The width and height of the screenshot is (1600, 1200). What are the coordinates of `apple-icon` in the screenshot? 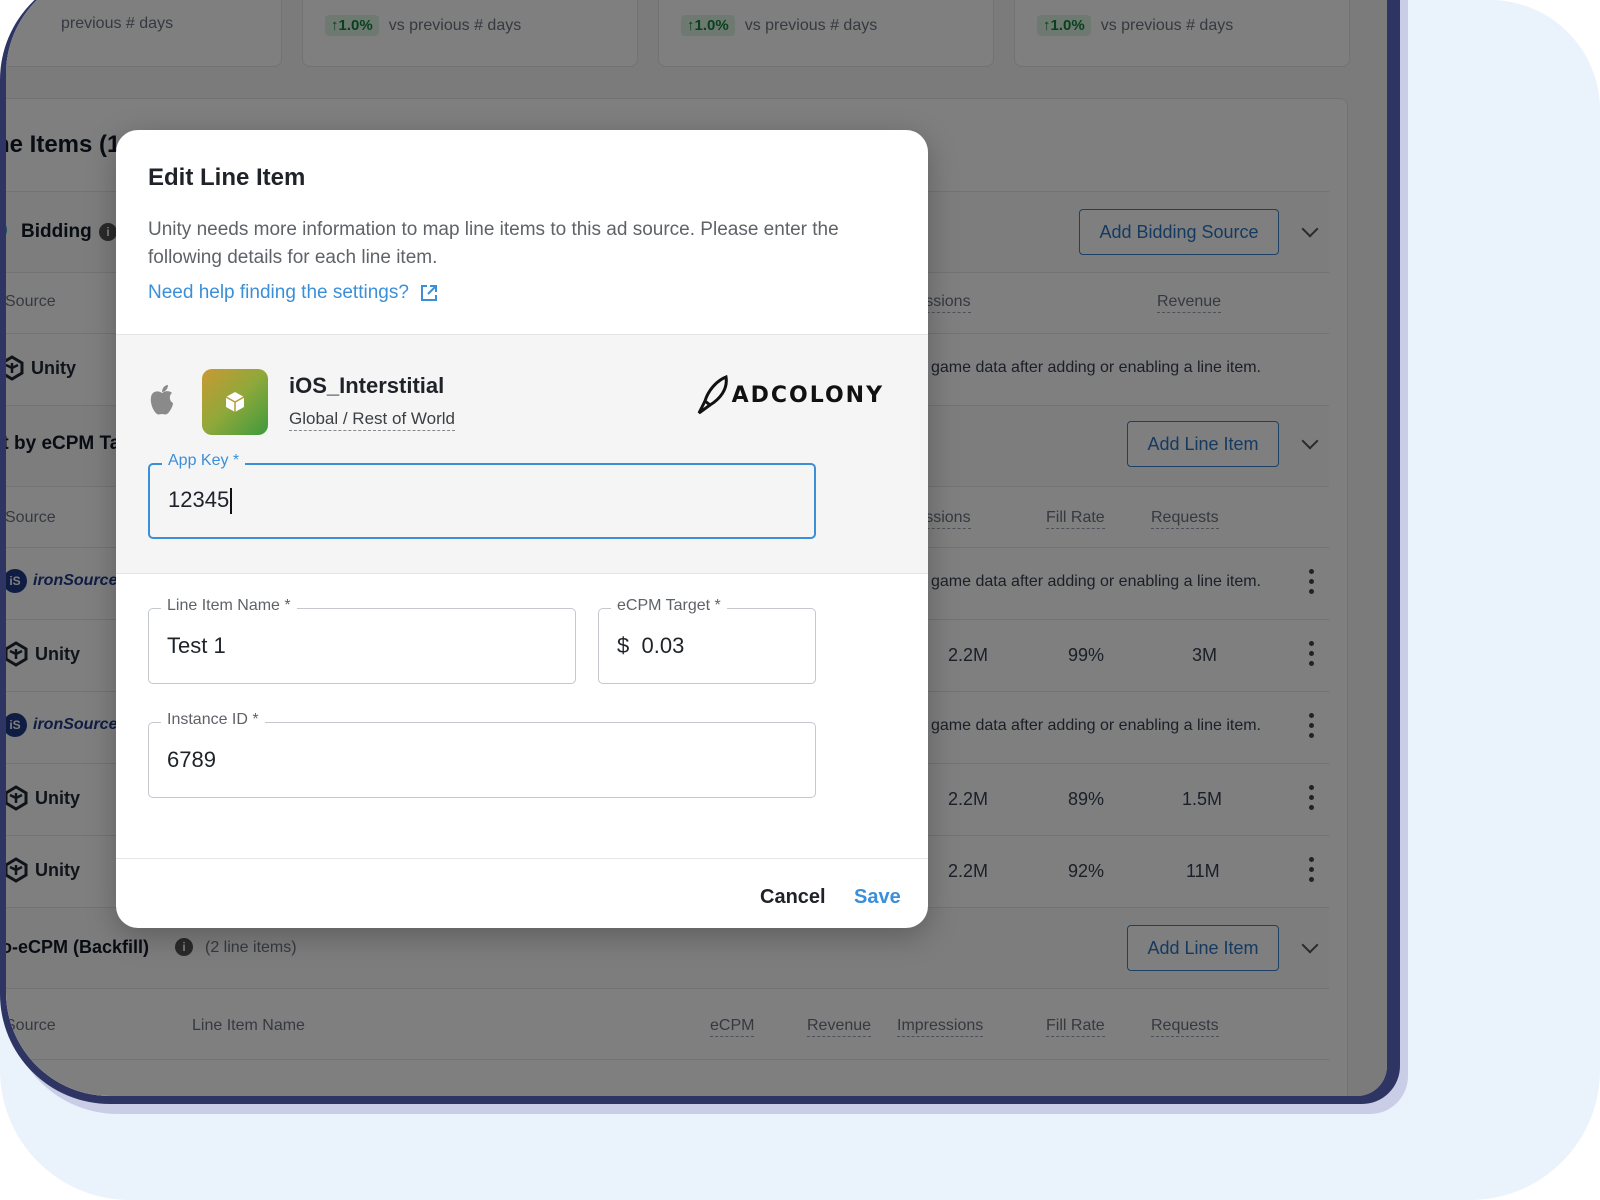 It's located at (161, 400).